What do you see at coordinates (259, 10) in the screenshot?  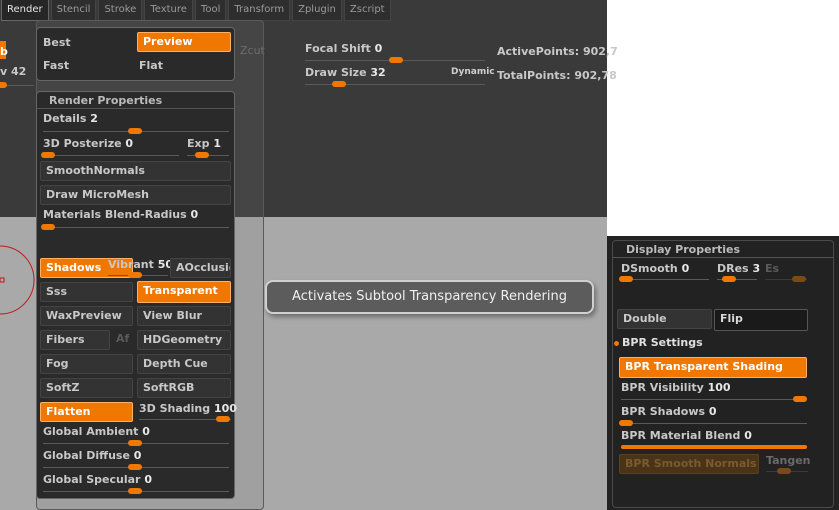 I see `menu-tab-transform: Transform` at bounding box center [259, 10].